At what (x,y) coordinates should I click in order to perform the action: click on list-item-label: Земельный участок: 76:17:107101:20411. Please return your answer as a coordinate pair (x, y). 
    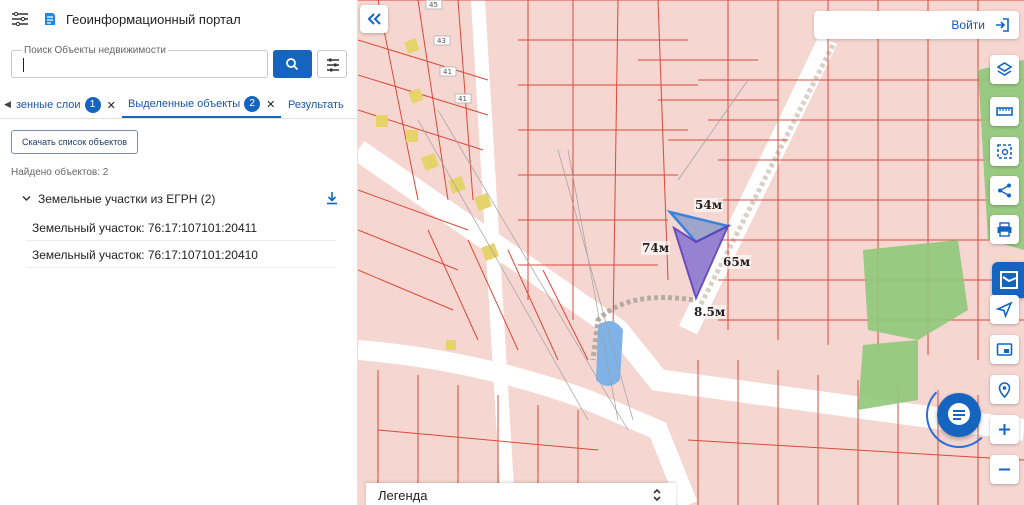
    Looking at the image, I should click on (145, 228).